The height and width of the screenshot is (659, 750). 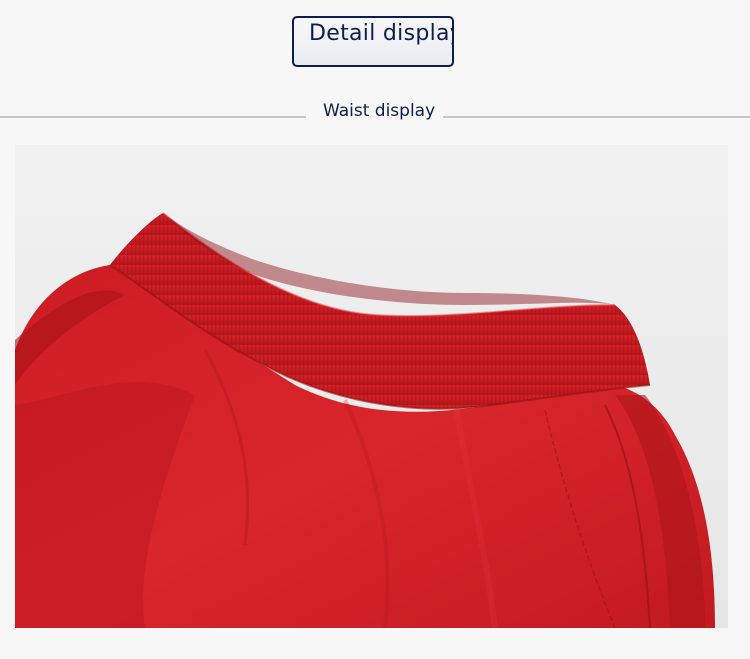 What do you see at coordinates (596, 117) in the screenshot?
I see `divider-right` at bounding box center [596, 117].